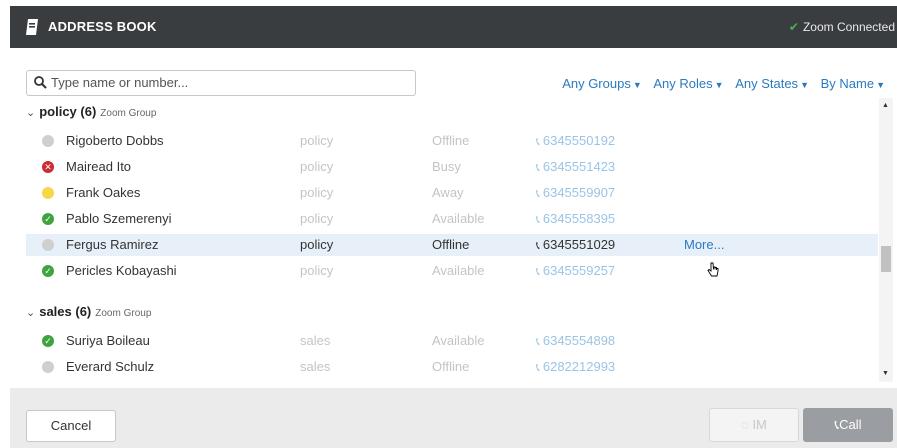 Image resolution: width=897 pixels, height=448 pixels. Describe the element at coordinates (713, 269) in the screenshot. I see `hand-cursor-icon` at that location.